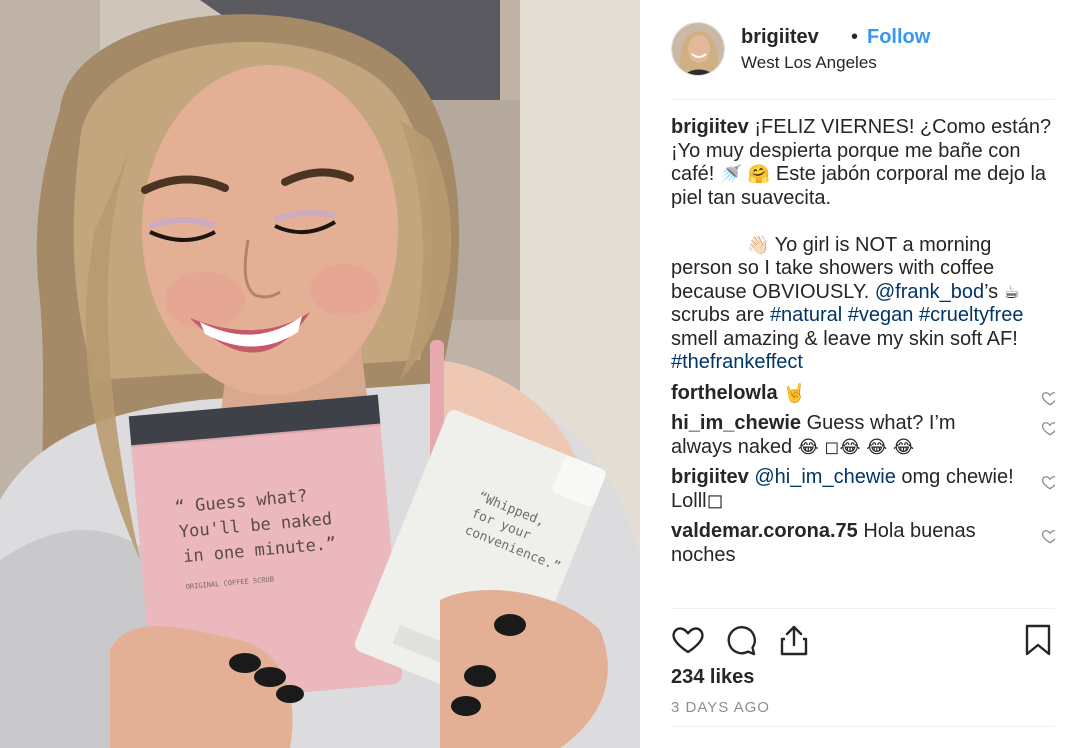 The width and height of the screenshot is (1080, 748). I want to click on share-icon, so click(794, 640).